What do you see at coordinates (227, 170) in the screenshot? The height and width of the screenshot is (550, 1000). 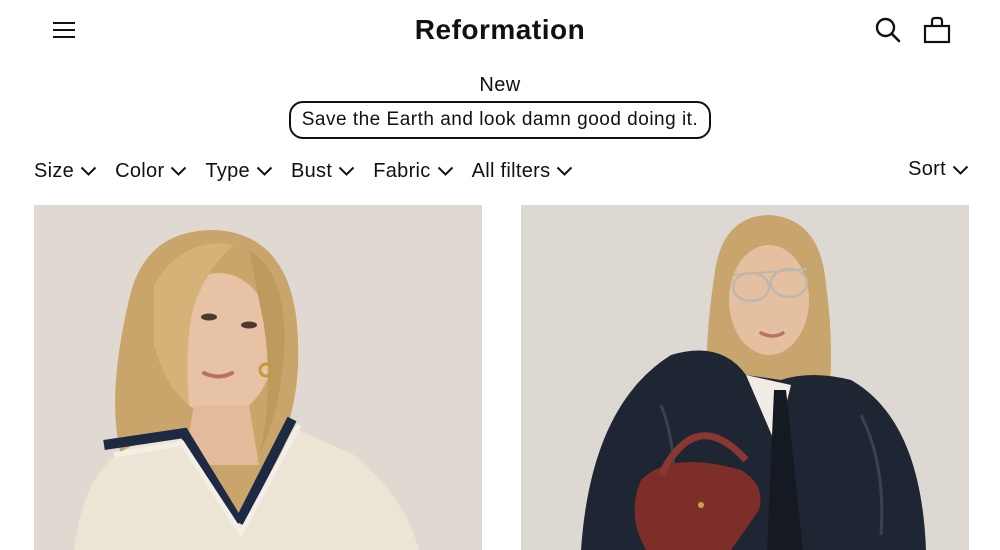 I see `filter-label: Type` at bounding box center [227, 170].